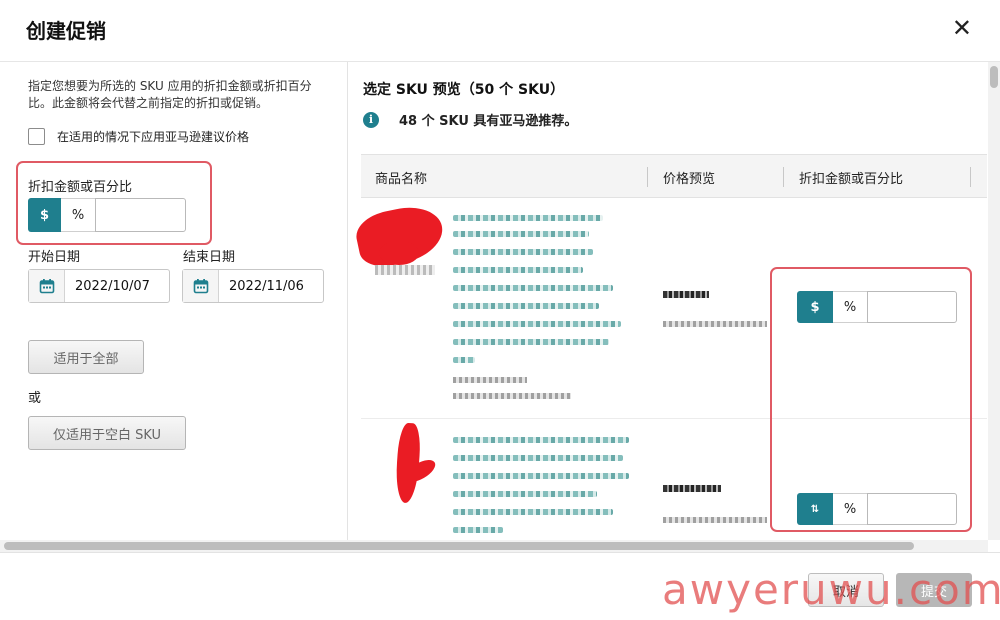  I want to click on start-date-field: 2022/10/07, so click(99, 286).